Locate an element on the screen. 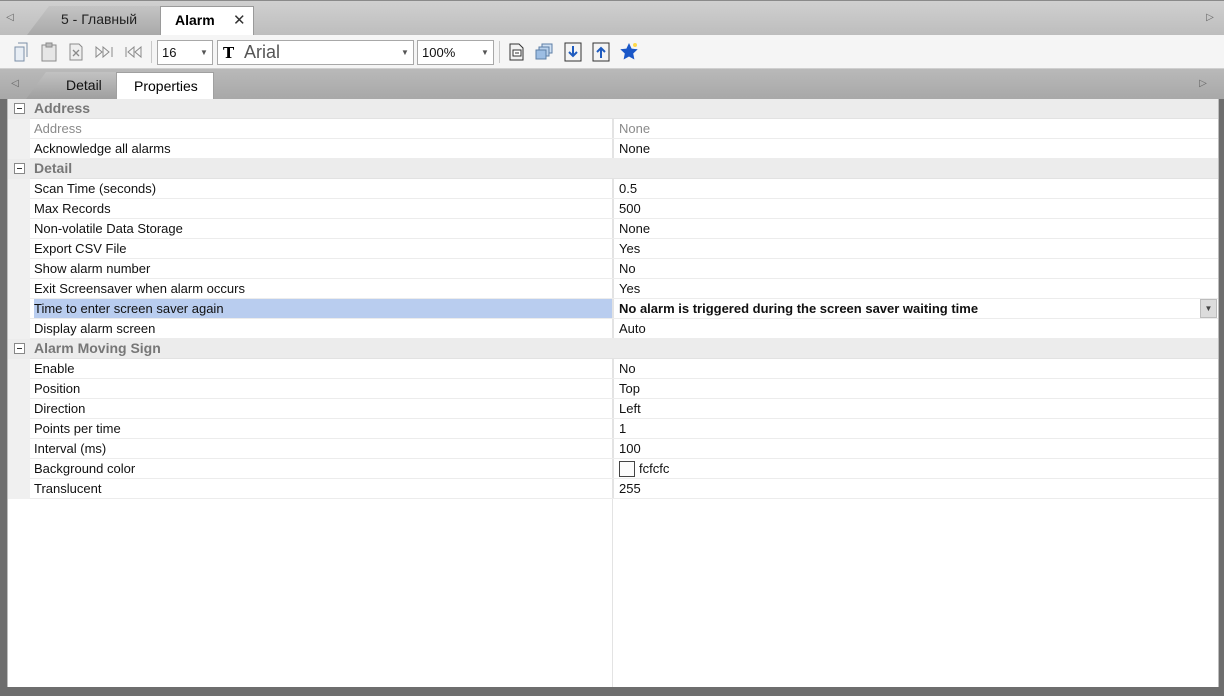  download-icon is located at coordinates (573, 52).